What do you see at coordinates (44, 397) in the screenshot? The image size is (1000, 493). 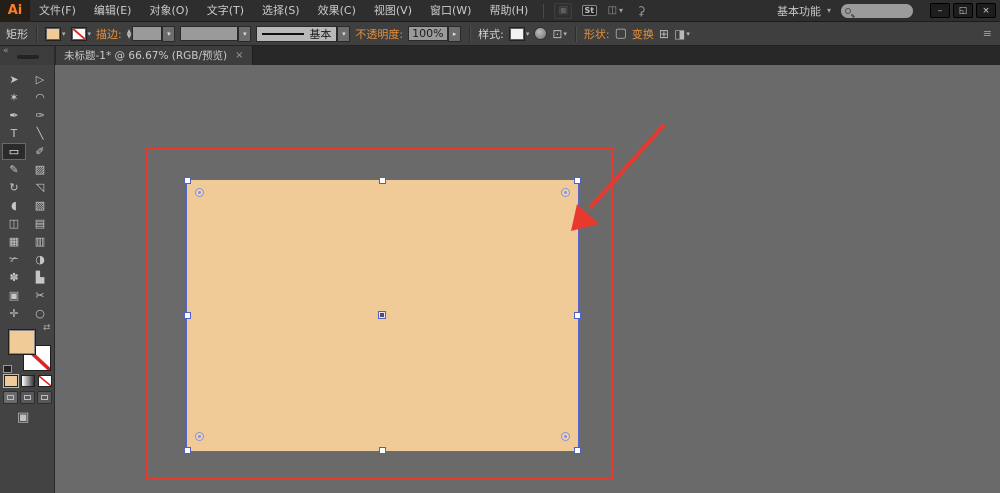 I see `draw-inside-button` at bounding box center [44, 397].